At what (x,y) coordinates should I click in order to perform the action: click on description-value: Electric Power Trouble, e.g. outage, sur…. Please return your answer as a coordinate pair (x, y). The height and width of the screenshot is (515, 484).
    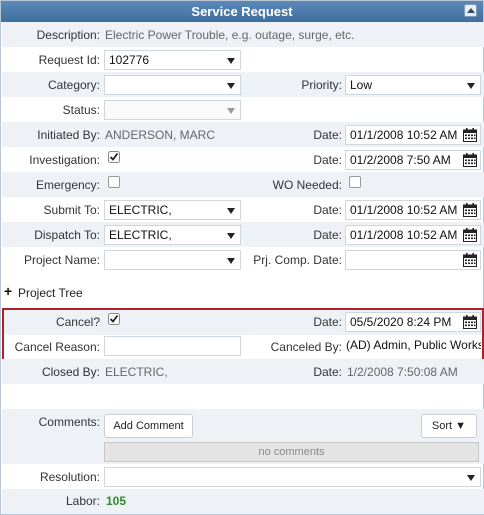
    Looking at the image, I should click on (230, 35).